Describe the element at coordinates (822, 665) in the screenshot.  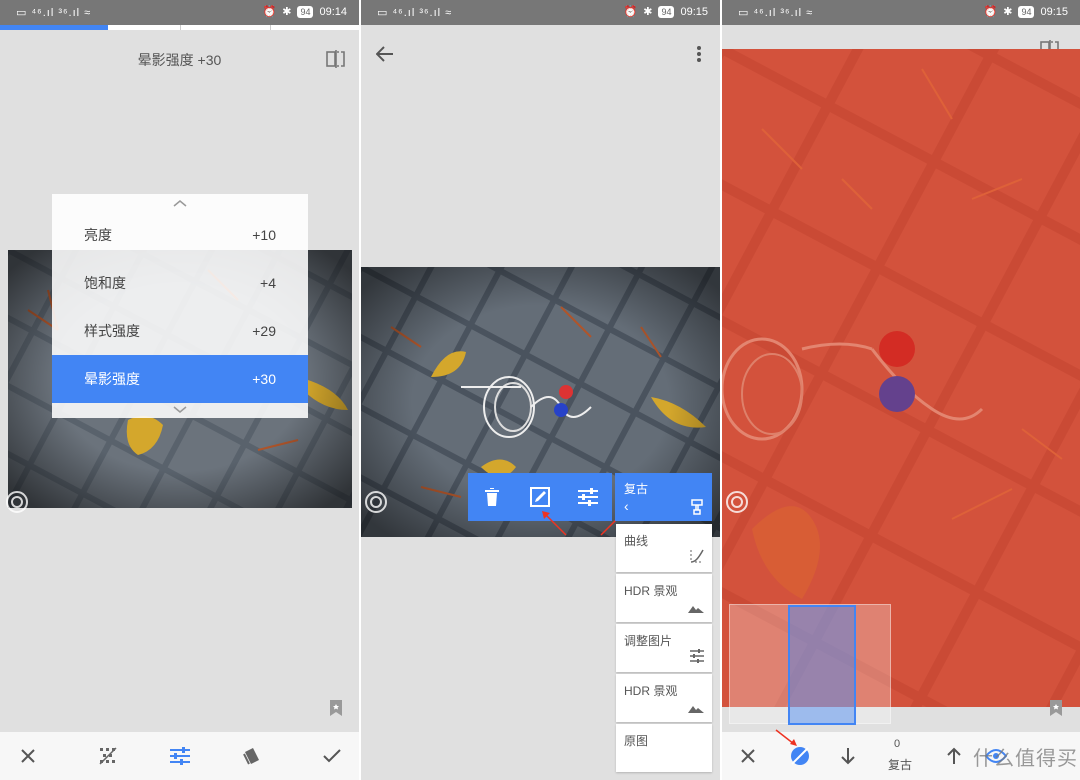
I see `navigator-viewport` at that location.